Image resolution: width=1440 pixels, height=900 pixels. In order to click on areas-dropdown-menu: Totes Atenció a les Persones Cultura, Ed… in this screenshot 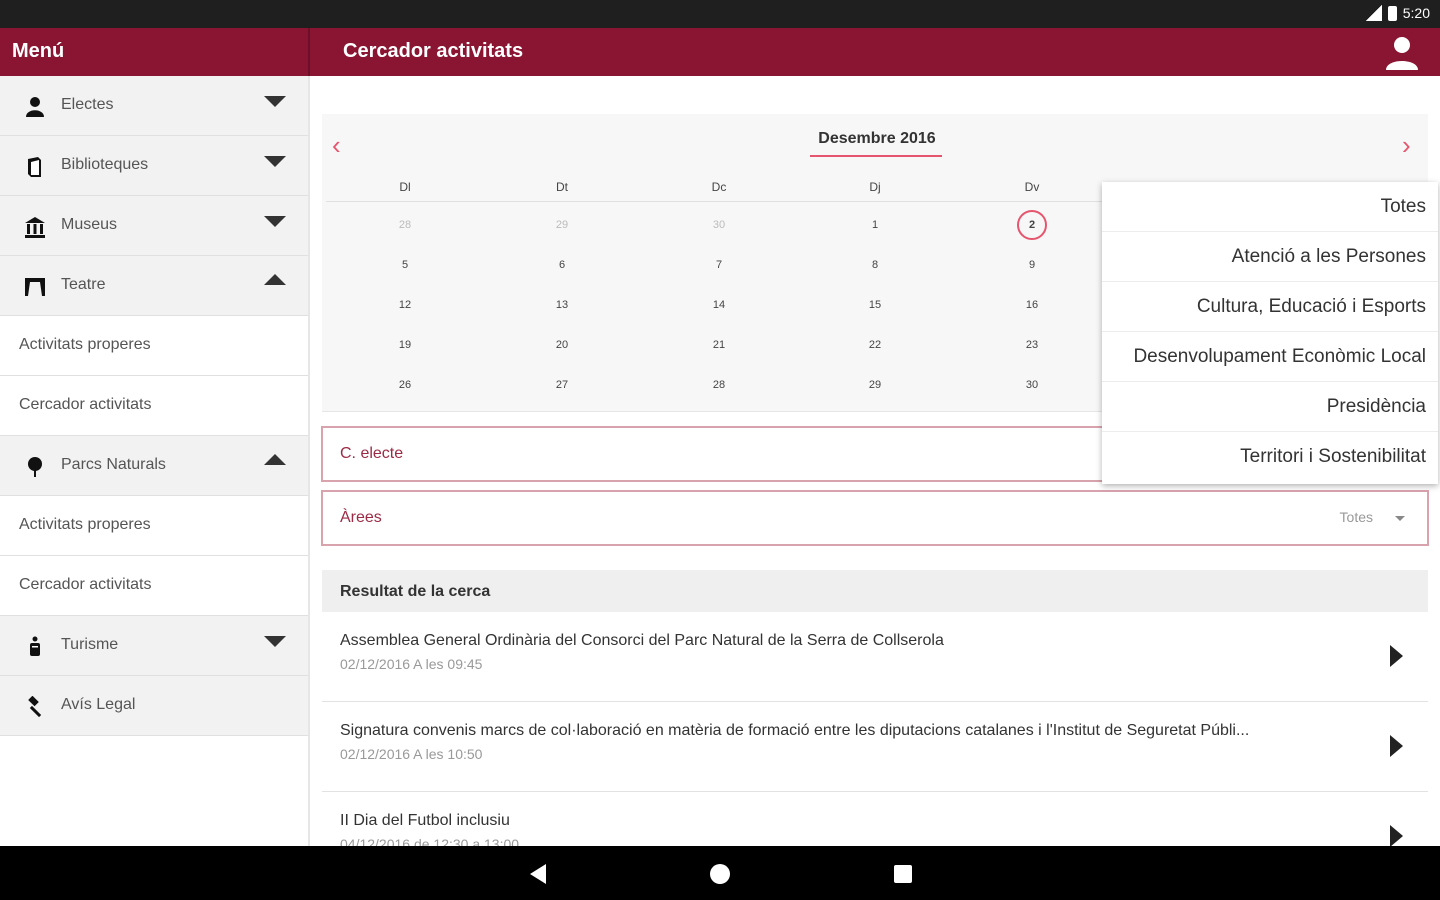, I will do `click(1270, 333)`.